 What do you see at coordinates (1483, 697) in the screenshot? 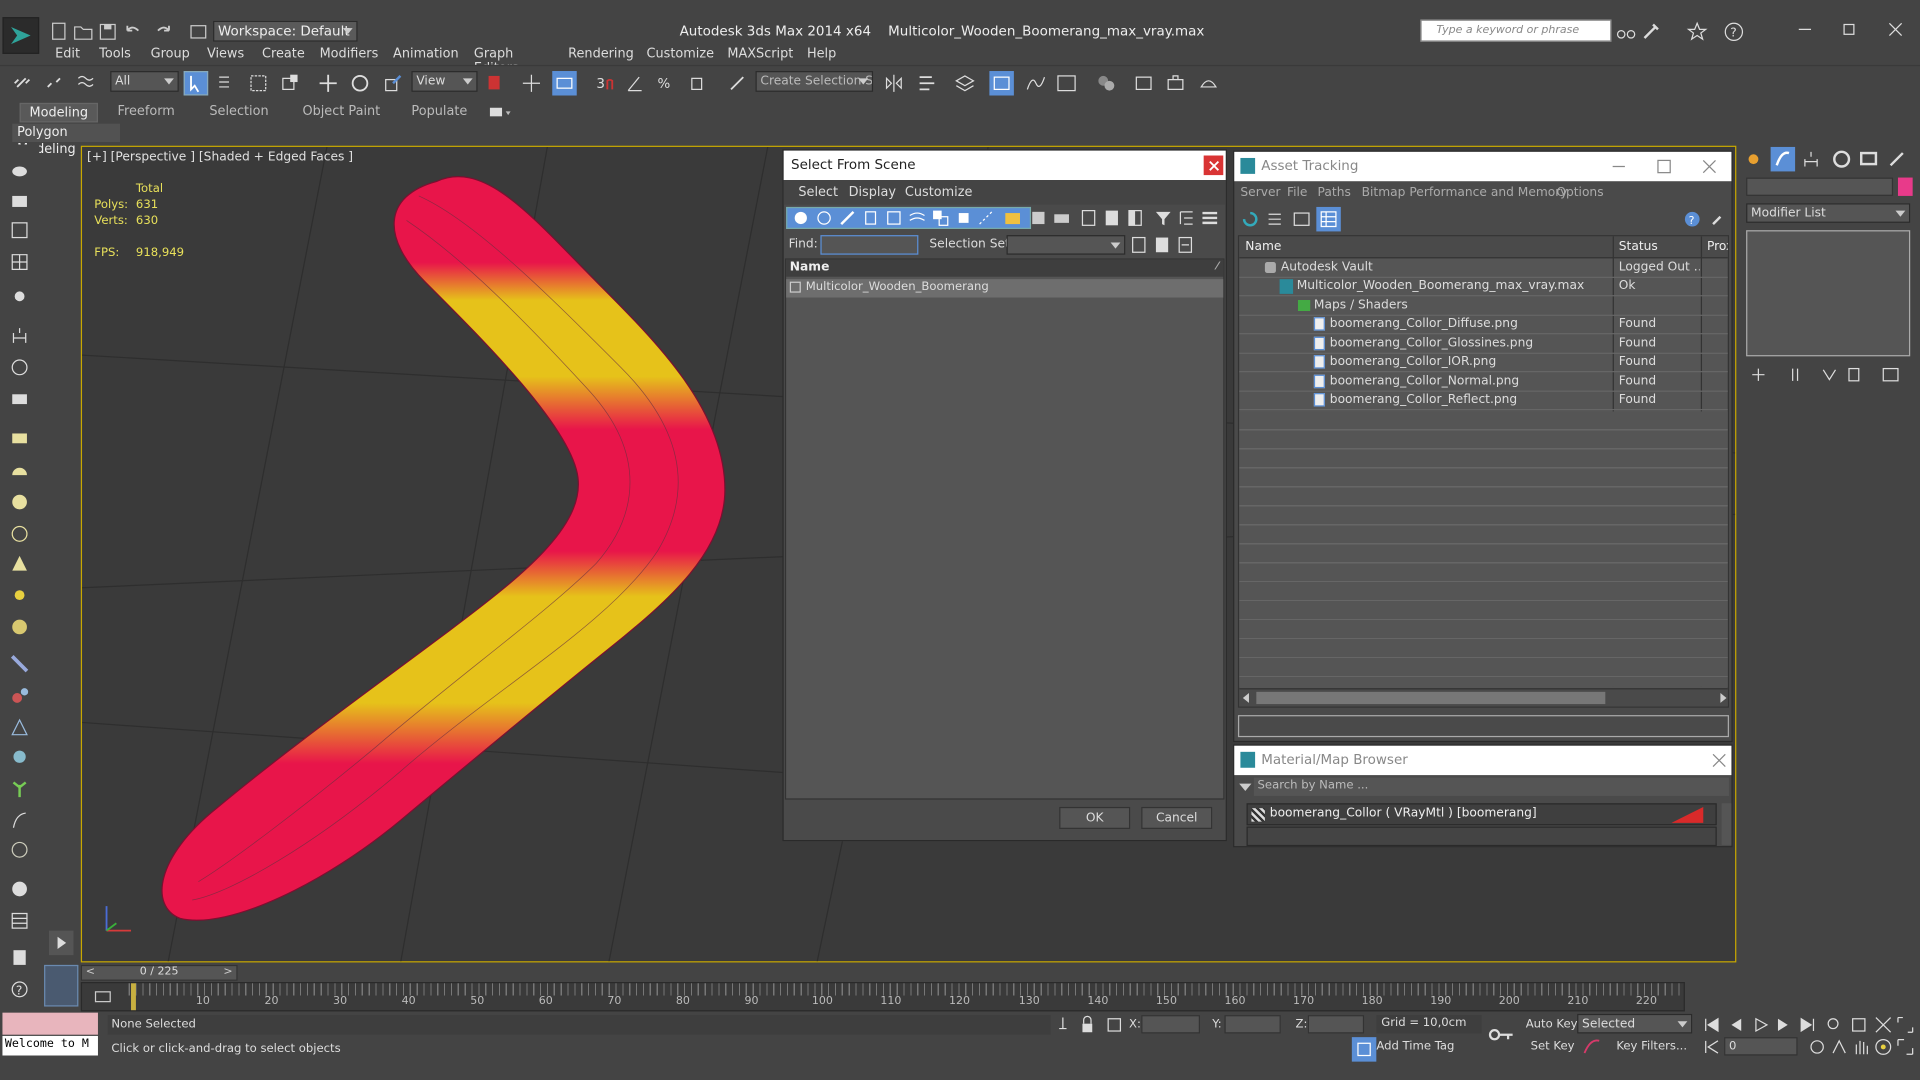
I see `horizontal-scrollbar` at bounding box center [1483, 697].